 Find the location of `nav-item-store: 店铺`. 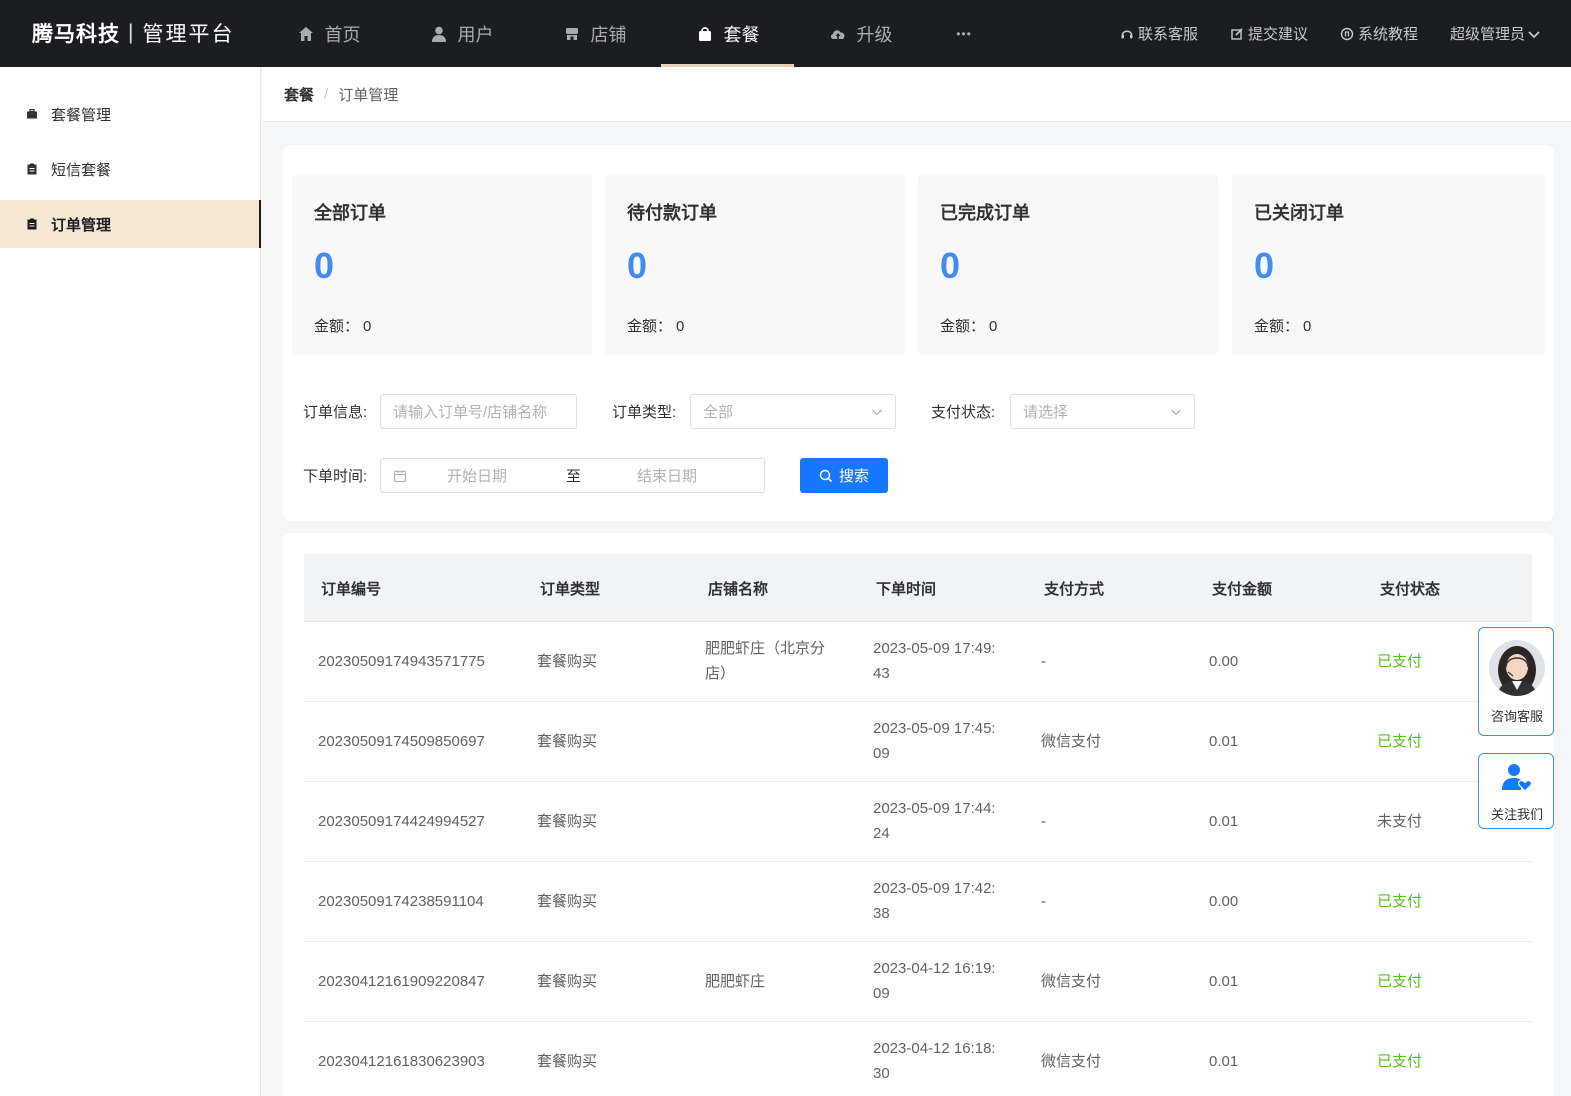

nav-item-store: 店铺 is located at coordinates (594, 33).